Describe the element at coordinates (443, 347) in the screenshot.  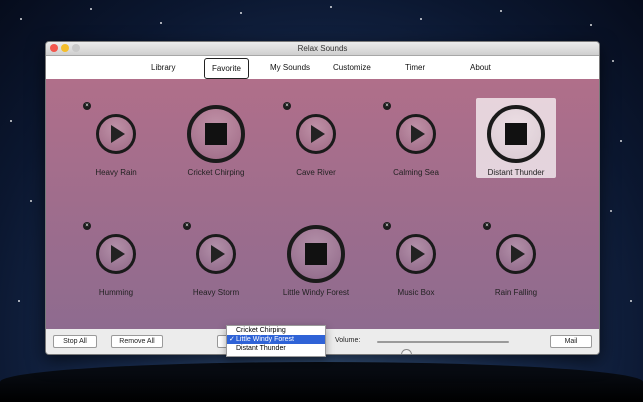
I see `volume-slider` at that location.